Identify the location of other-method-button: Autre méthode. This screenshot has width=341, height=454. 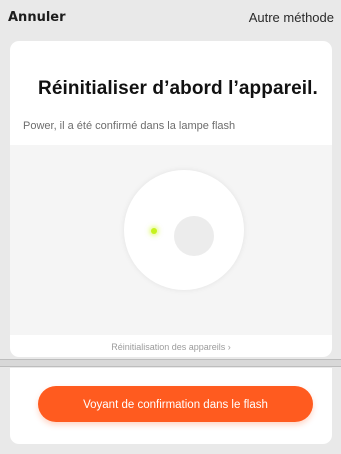
(291, 17).